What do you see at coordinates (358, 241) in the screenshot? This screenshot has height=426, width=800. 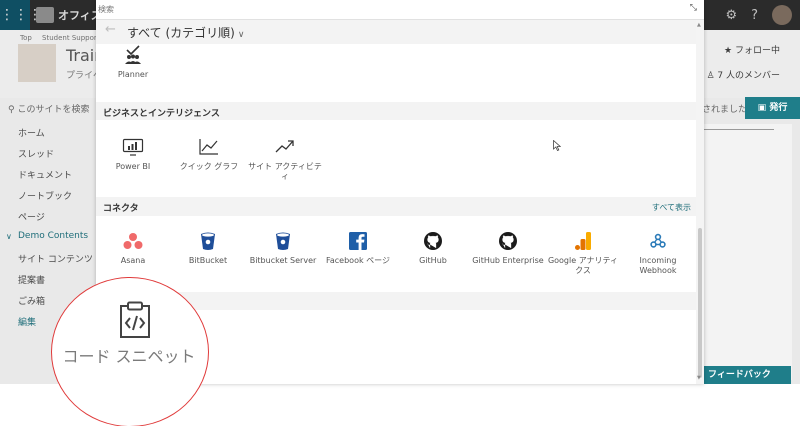 I see `facebook-icon` at bounding box center [358, 241].